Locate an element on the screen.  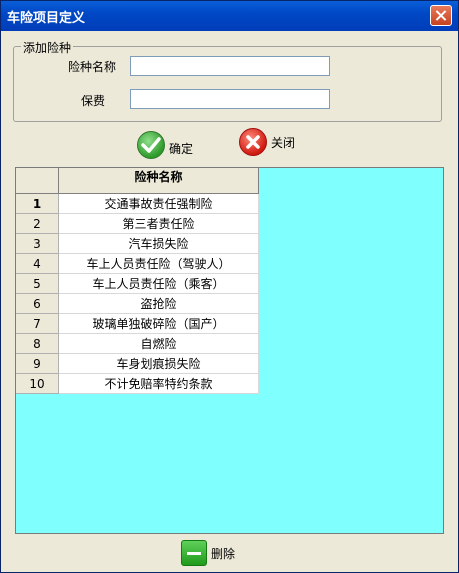
insurance-name-cell: 盗抢险 is located at coordinates (158, 303).